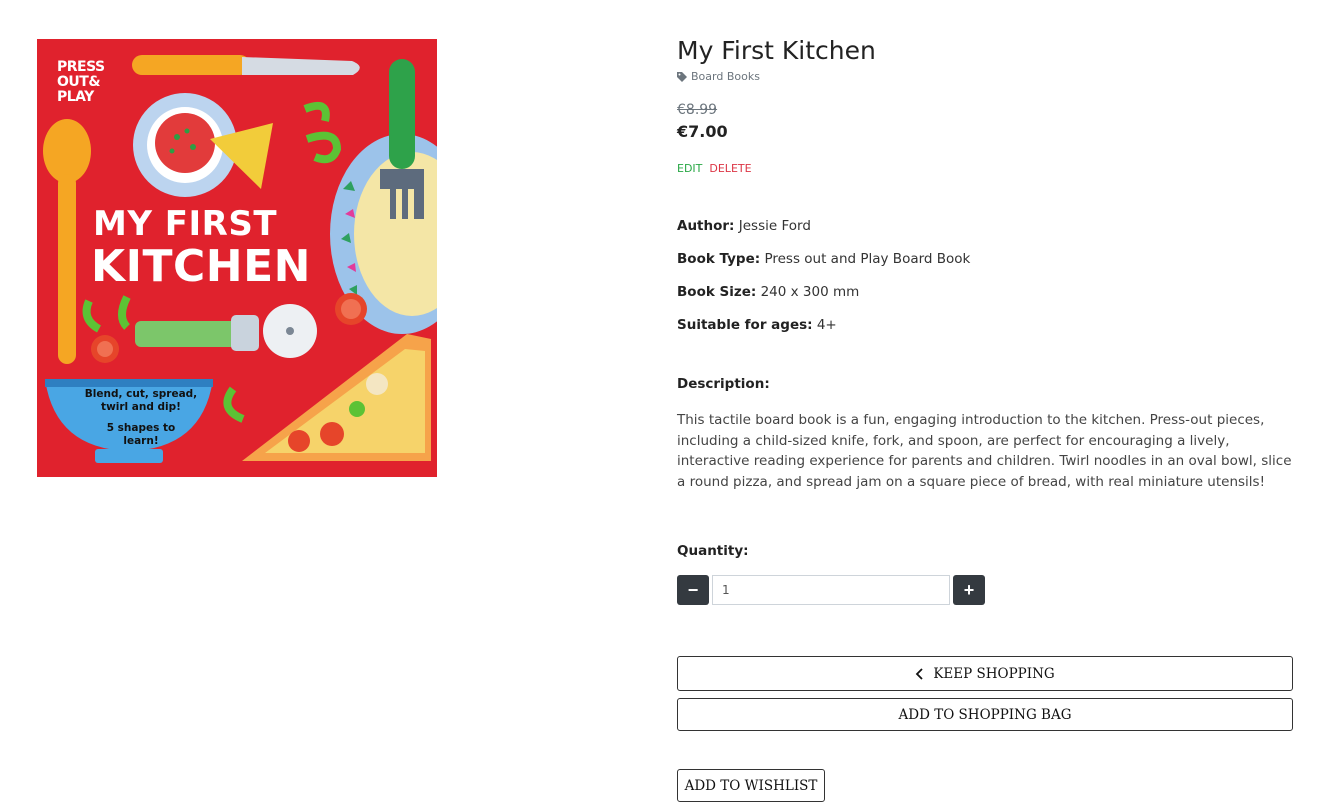  What do you see at coordinates (697, 110) in the screenshot?
I see `old-price: €8.99` at bounding box center [697, 110].